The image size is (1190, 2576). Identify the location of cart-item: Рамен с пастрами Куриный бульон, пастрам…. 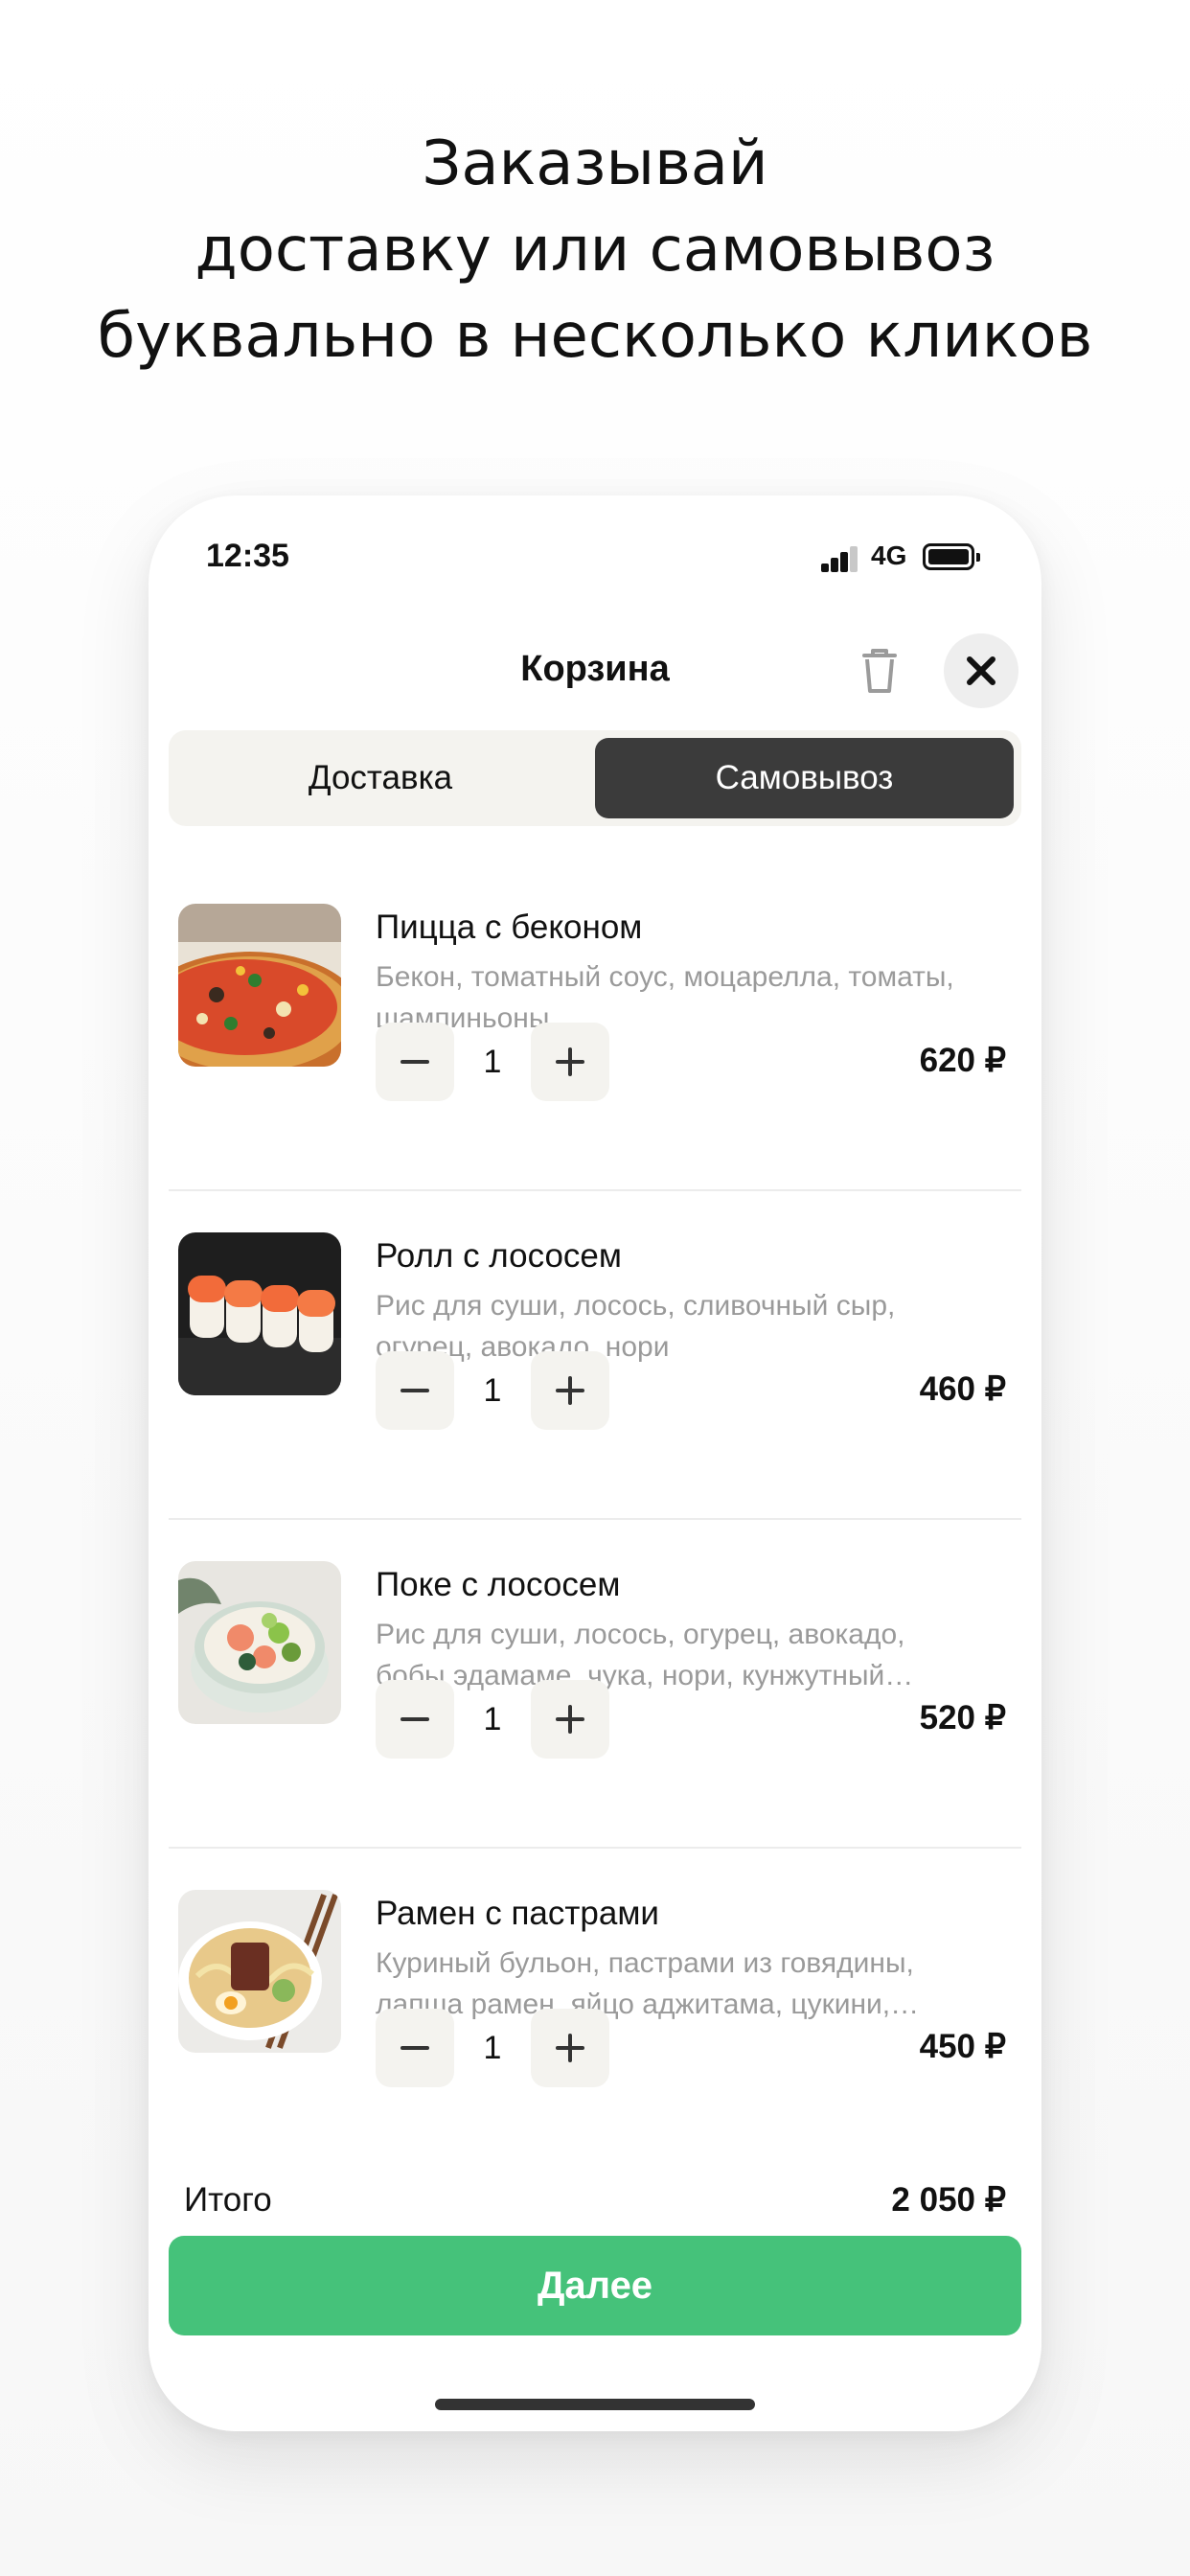
(595, 2013).